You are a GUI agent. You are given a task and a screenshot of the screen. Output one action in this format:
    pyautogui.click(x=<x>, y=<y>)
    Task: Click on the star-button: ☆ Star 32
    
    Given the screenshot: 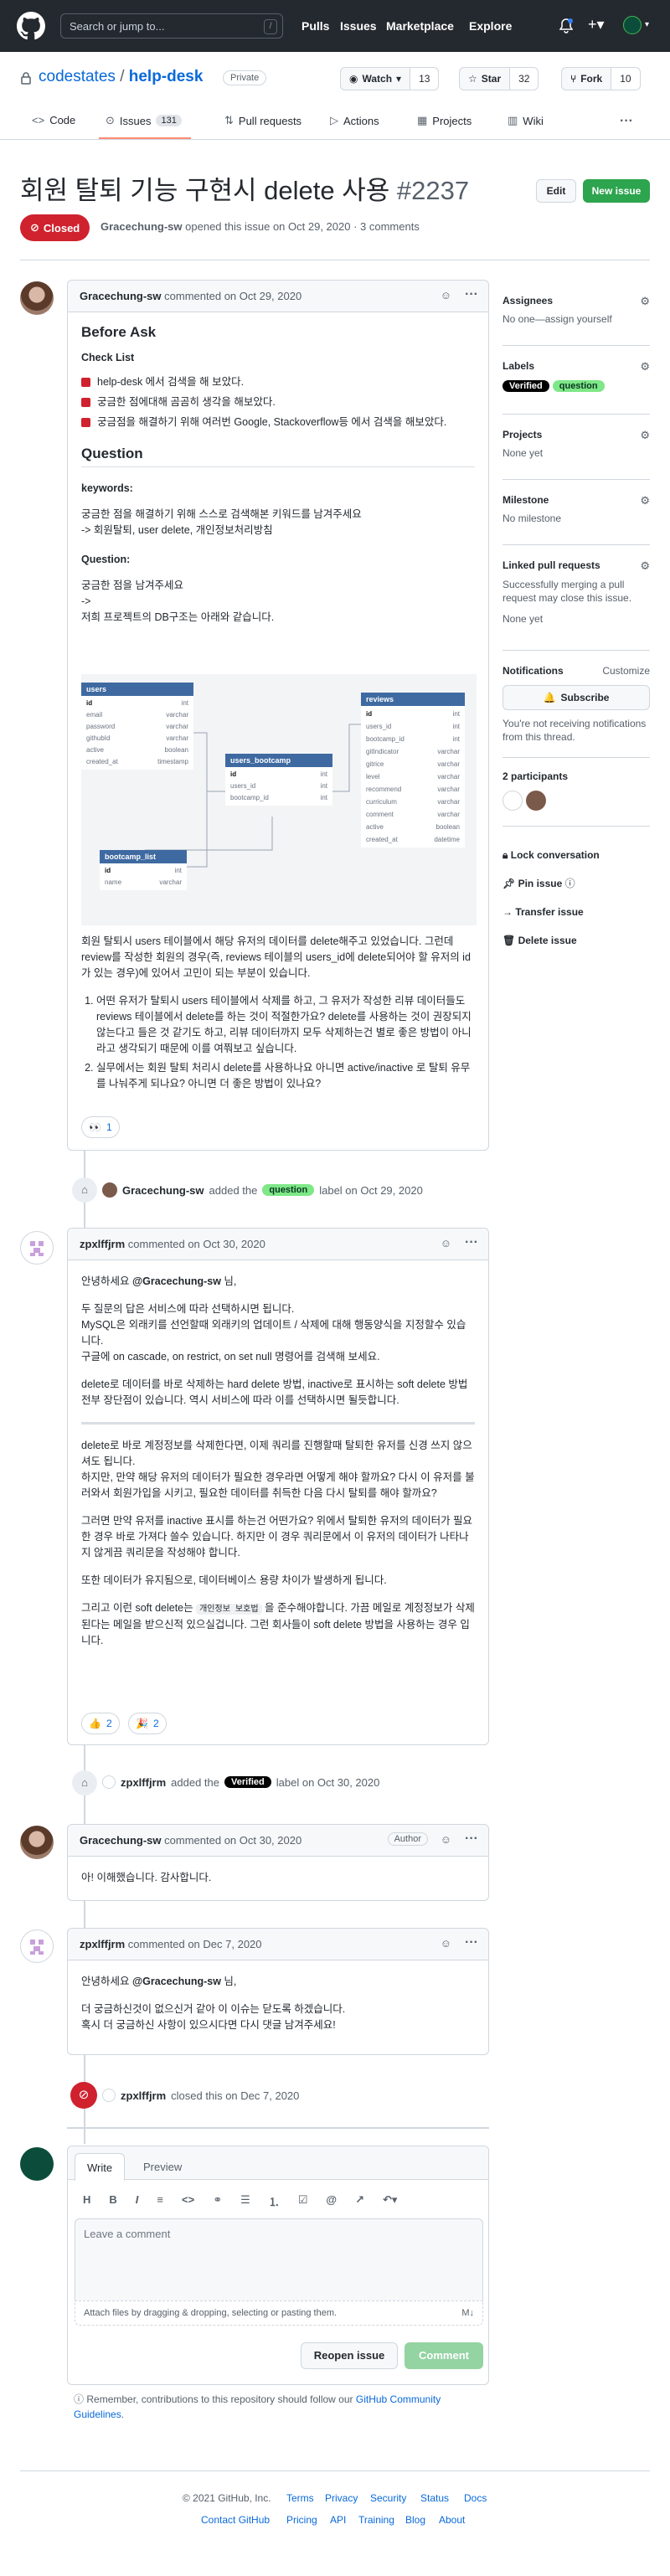 What is the action you would take?
    pyautogui.click(x=499, y=78)
    